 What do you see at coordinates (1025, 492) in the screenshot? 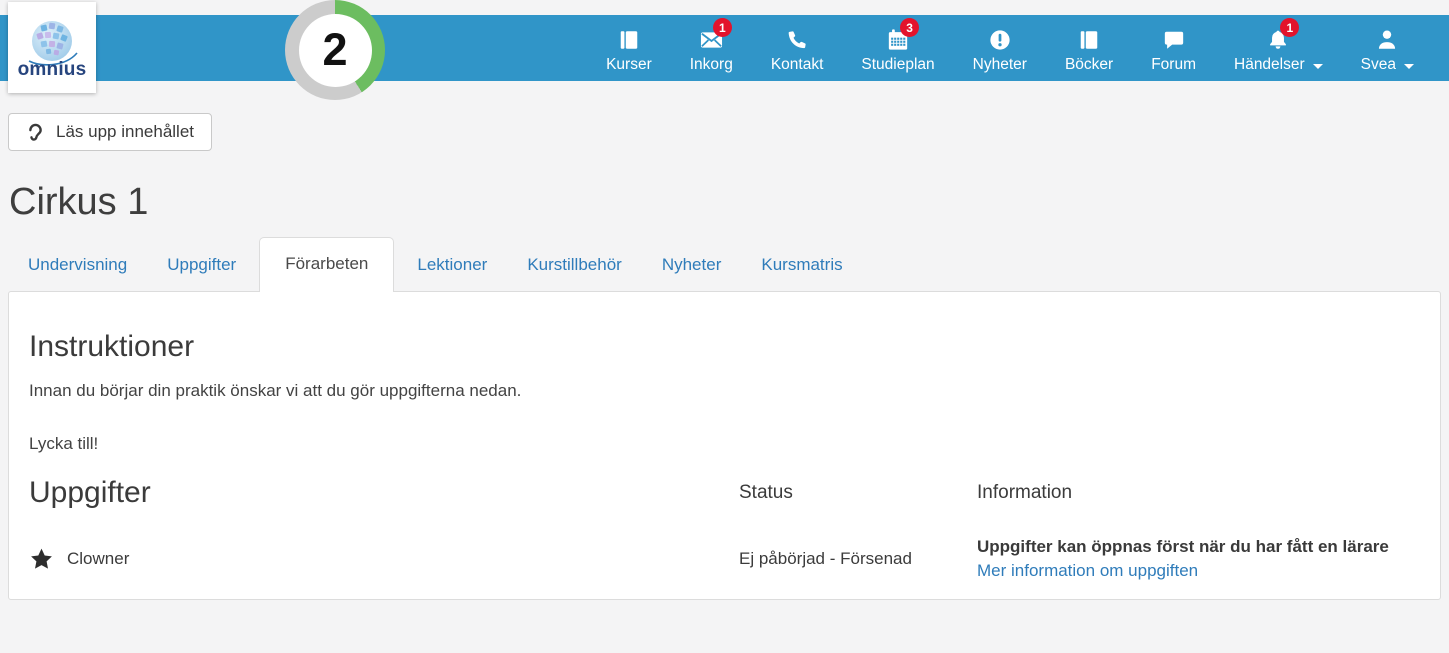
I see `information-column-header: Information` at bounding box center [1025, 492].